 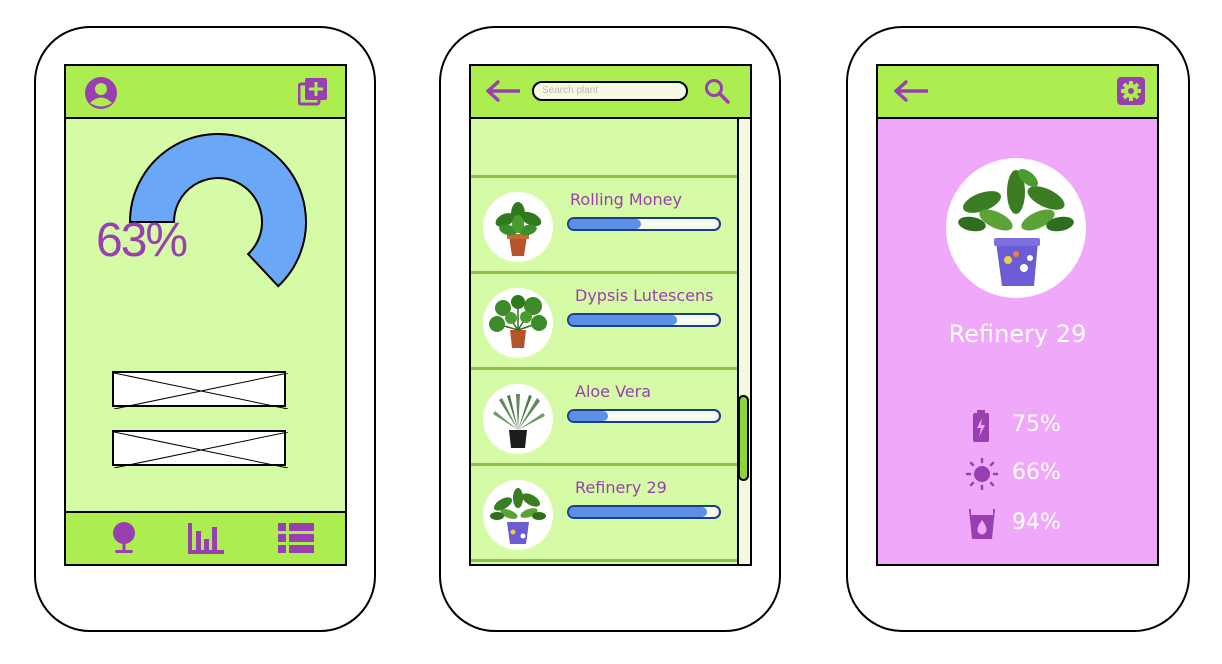 I want to click on list-item: Dypsis Lutescens, so click(x=606, y=320).